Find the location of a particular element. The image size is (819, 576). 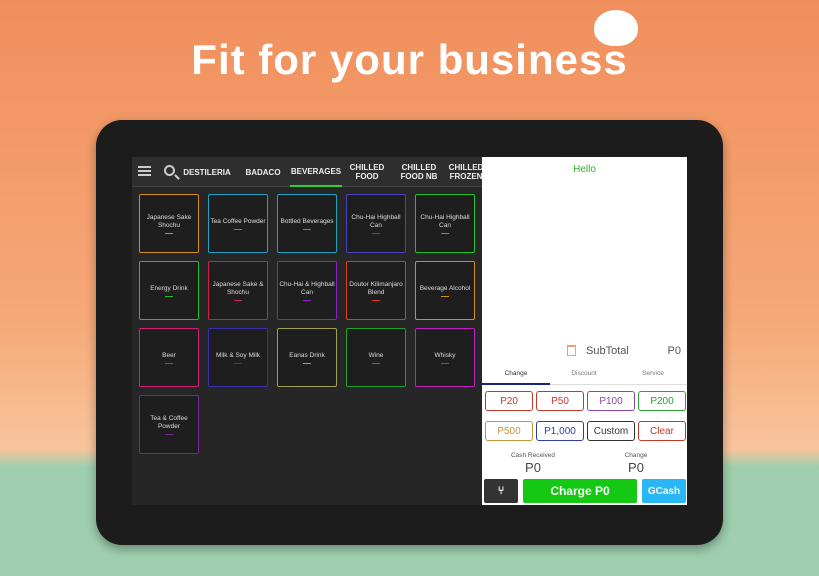

subtotal-value: P0 is located at coordinates (674, 351).